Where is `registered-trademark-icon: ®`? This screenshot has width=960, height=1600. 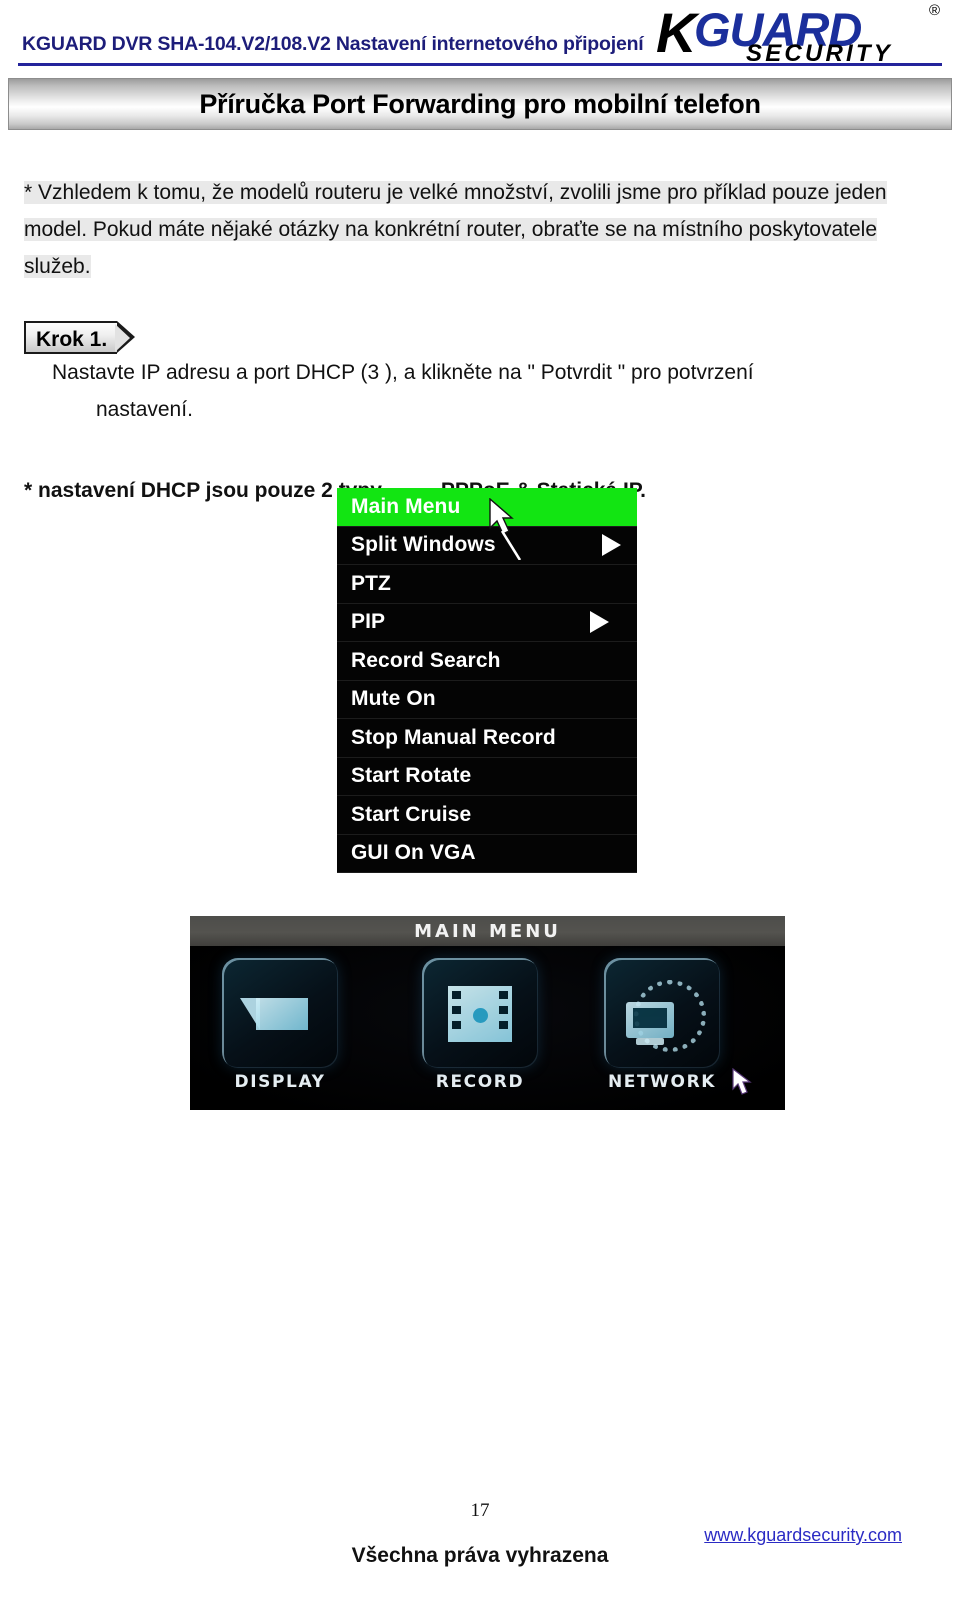
registered-trademark-icon: ® is located at coordinates (934, 10).